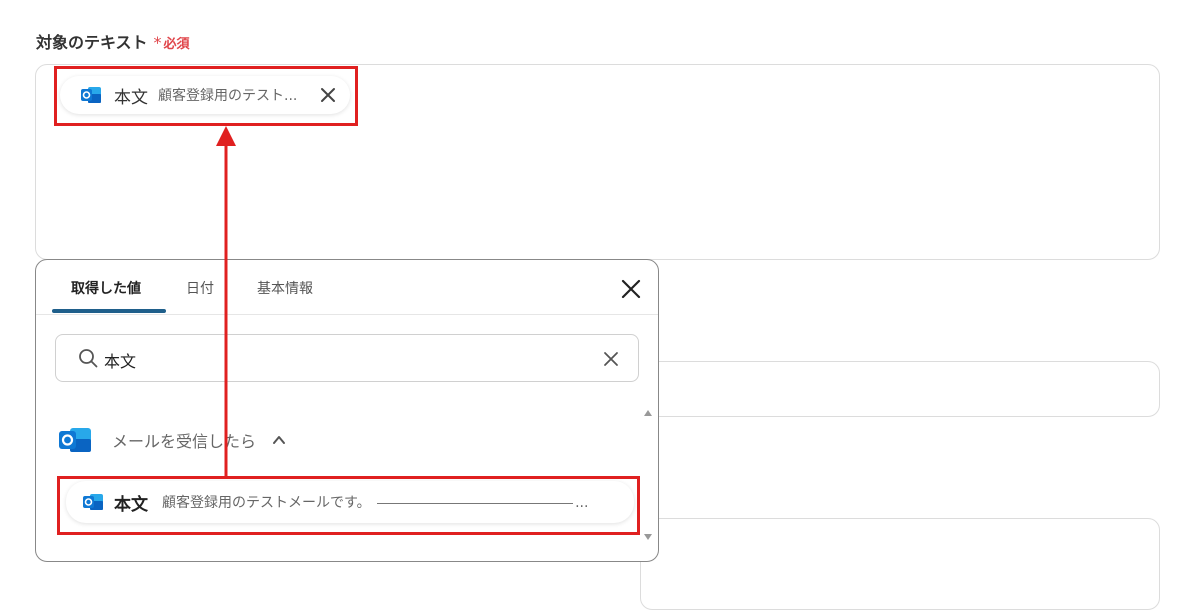 The width and height of the screenshot is (1197, 610). I want to click on tab-date: 日付, so click(200, 288).